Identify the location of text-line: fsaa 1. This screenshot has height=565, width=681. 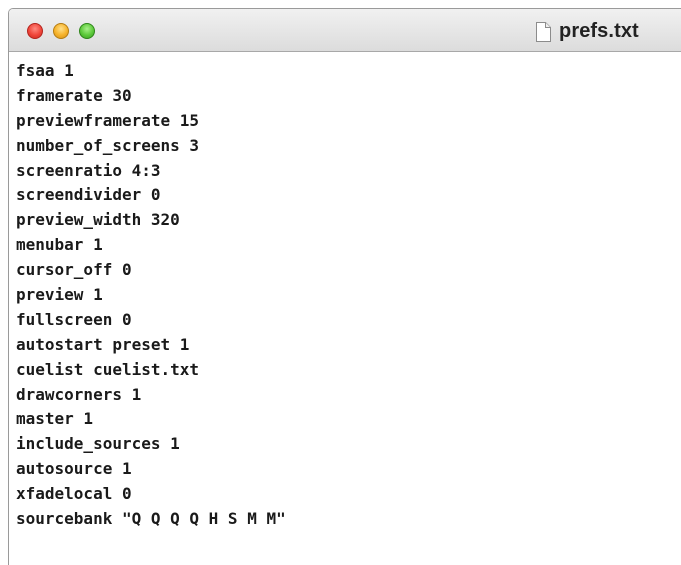
(45, 70).